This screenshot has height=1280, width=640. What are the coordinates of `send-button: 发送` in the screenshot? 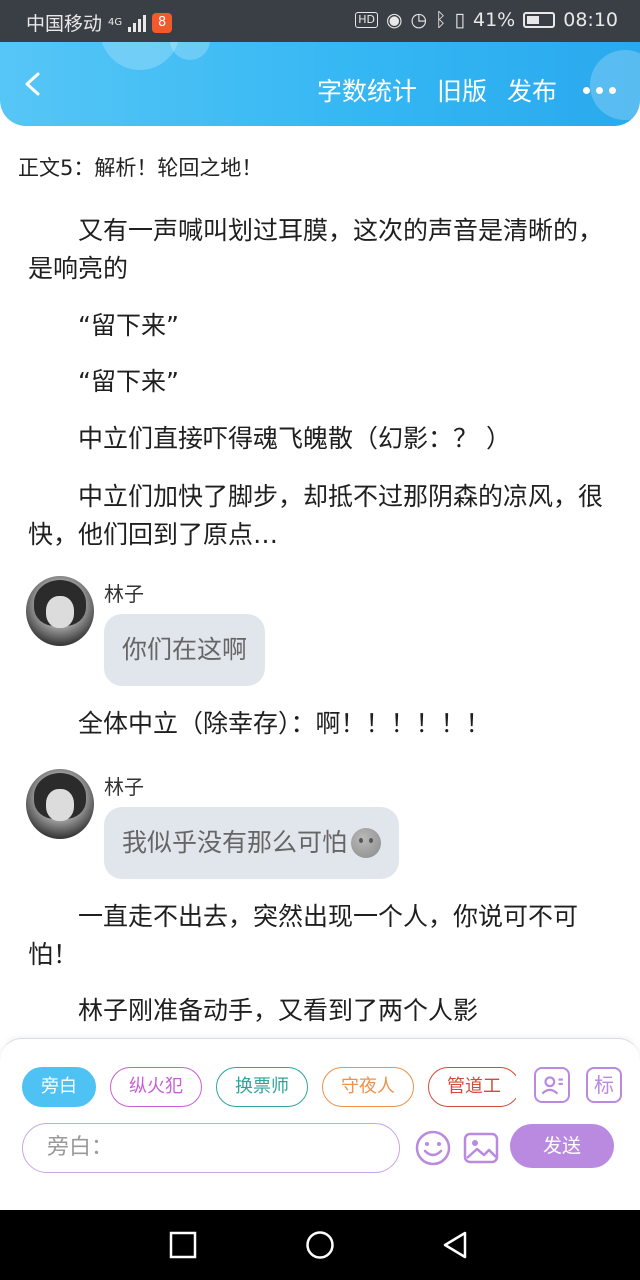 It's located at (562, 1146).